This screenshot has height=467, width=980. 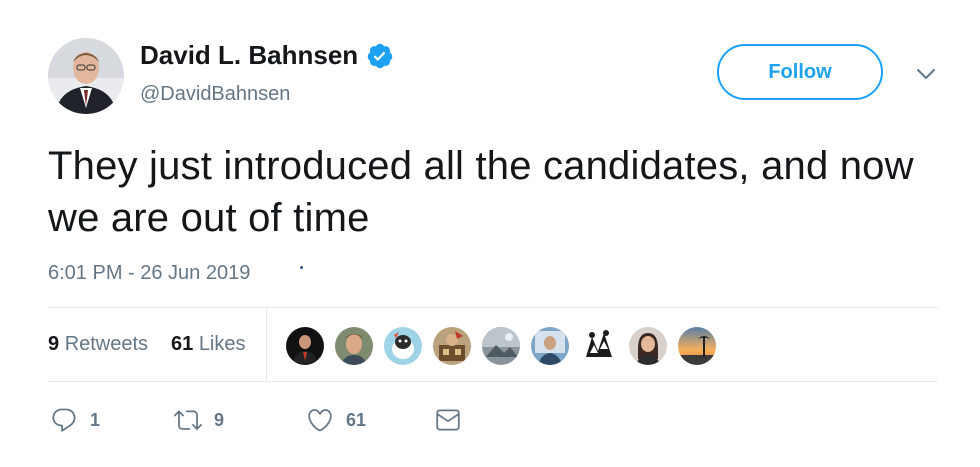 What do you see at coordinates (926, 74) in the screenshot?
I see `chevron-down-icon` at bounding box center [926, 74].